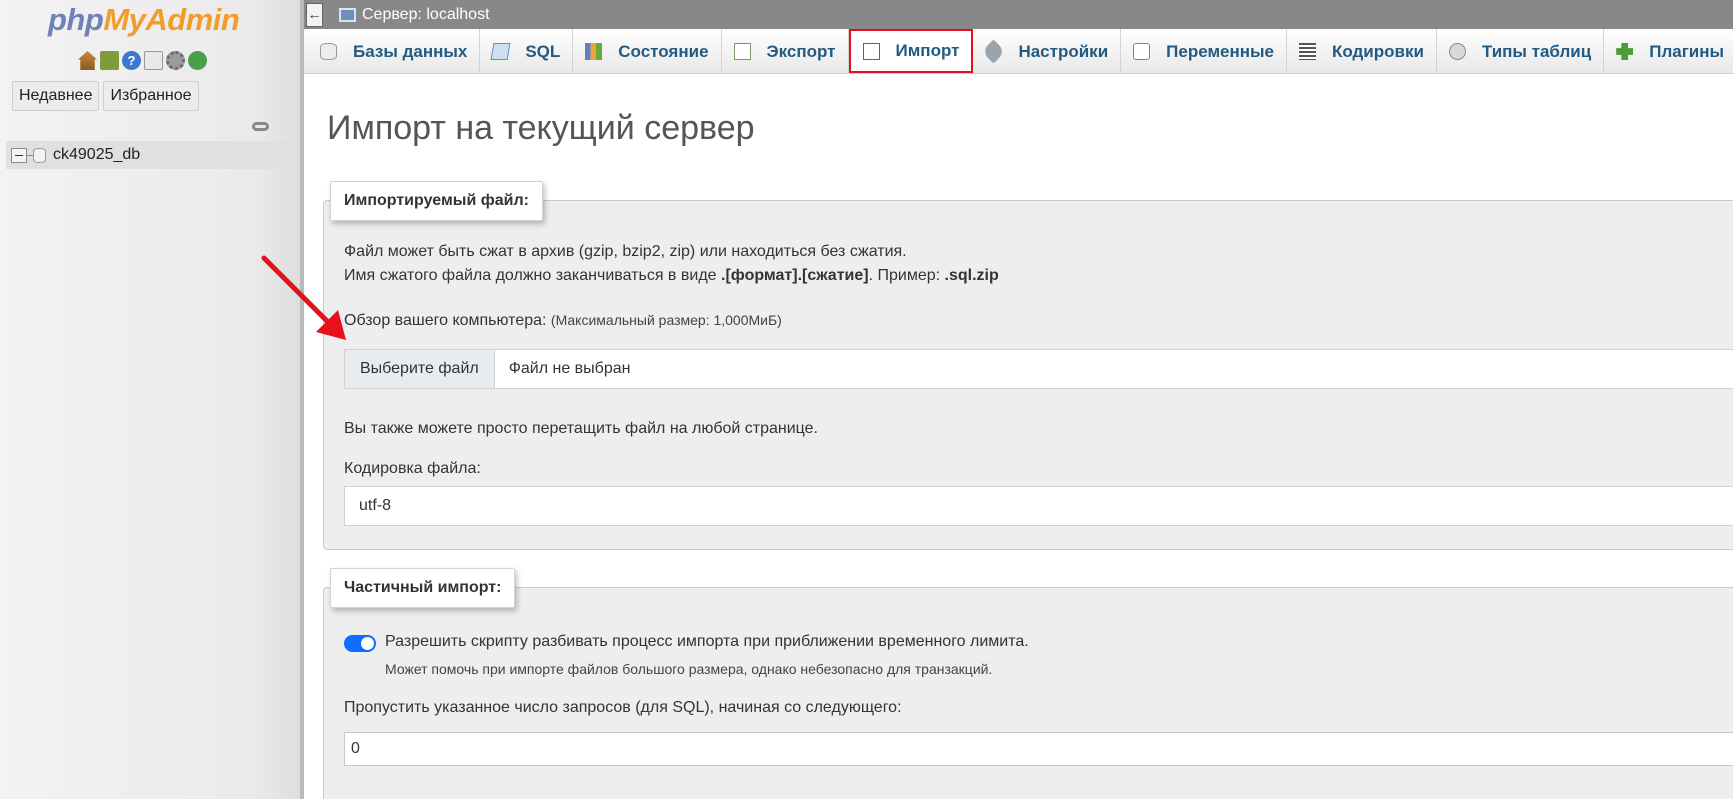  Describe the element at coordinates (1142, 51) in the screenshot. I see `variables-icon` at that location.